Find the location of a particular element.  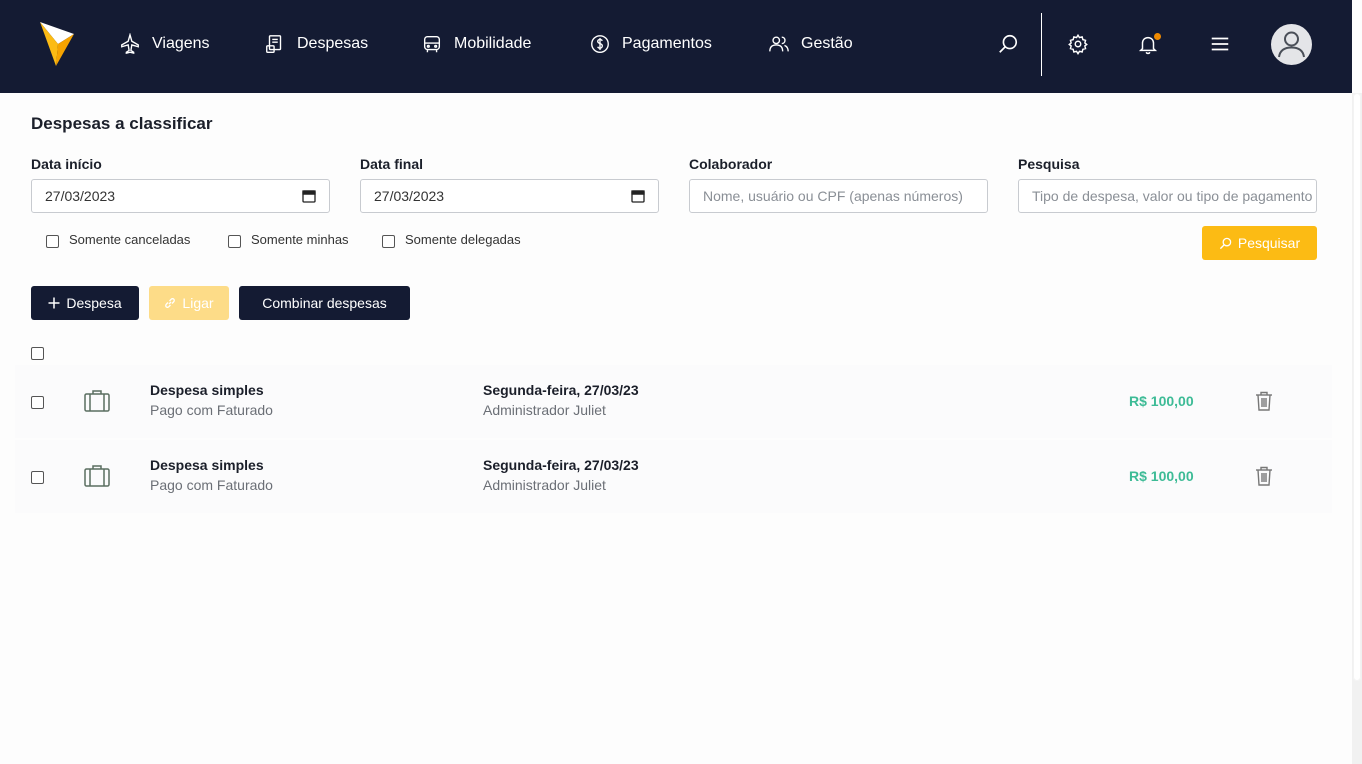

collaborator-placeholder: Nome, usuário ou CPF (apenas números) is located at coordinates (833, 196).